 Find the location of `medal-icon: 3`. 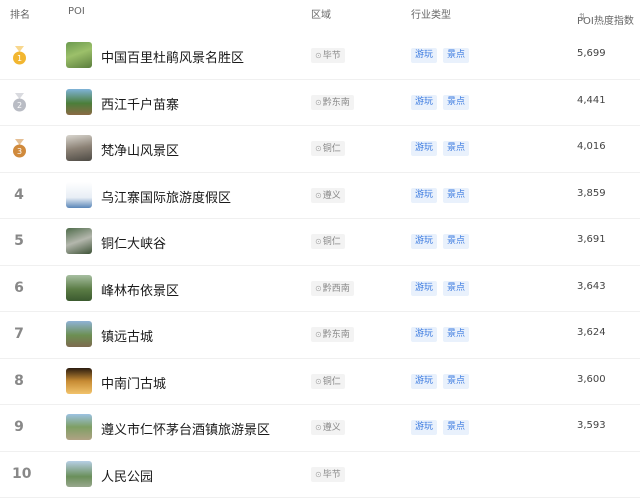

medal-icon: 3 is located at coordinates (19, 148).